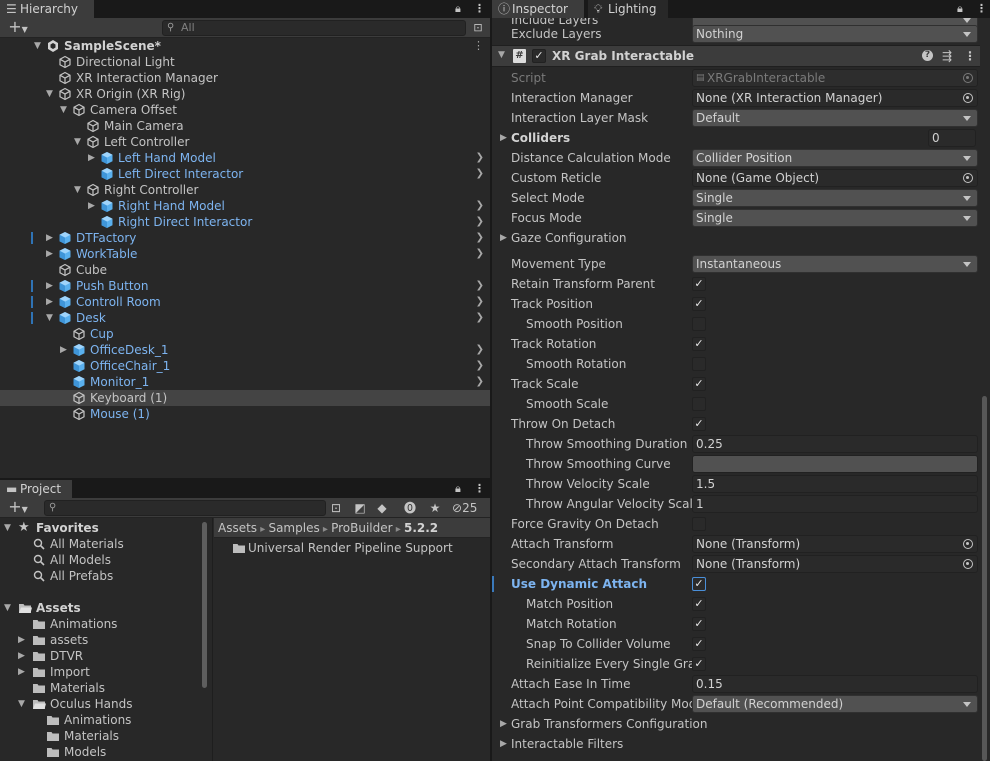 This screenshot has height=761, width=990. Describe the element at coordinates (245, 94) in the screenshot. I see `hierarchy-row-xr-origin-xr-rig: ▼ XR Origin (XR Rig)` at that location.